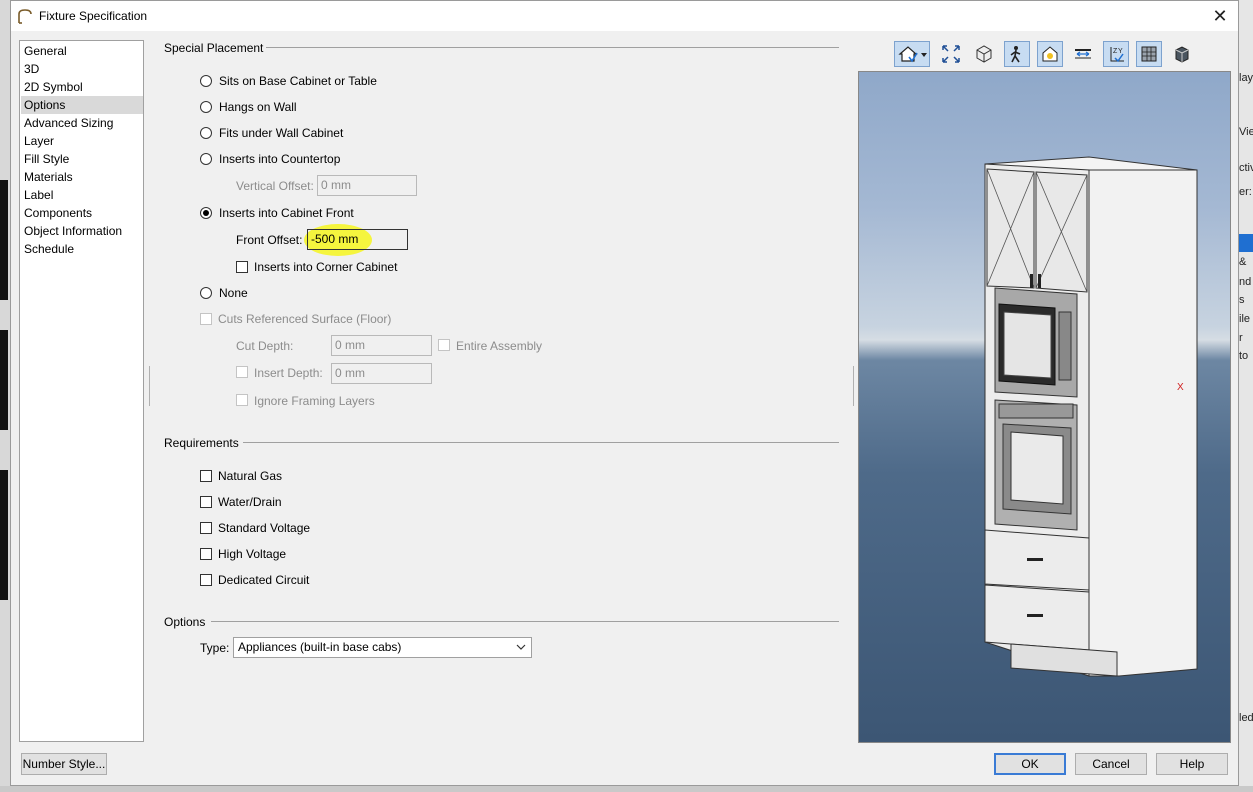 This screenshot has height=792, width=1253. What do you see at coordinates (912, 54) in the screenshot?
I see `camera-view-button` at bounding box center [912, 54].